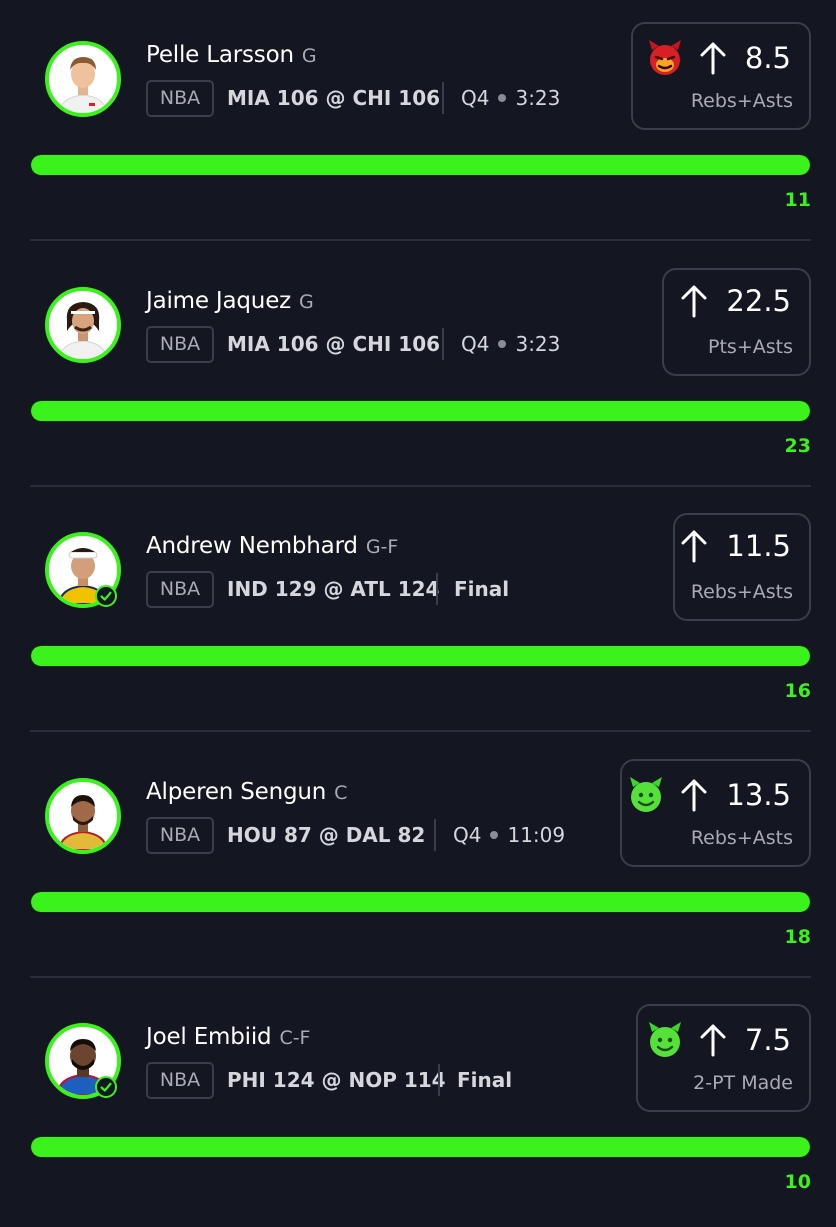  What do you see at coordinates (767, 58) in the screenshot?
I see `line-value: 8.5` at bounding box center [767, 58].